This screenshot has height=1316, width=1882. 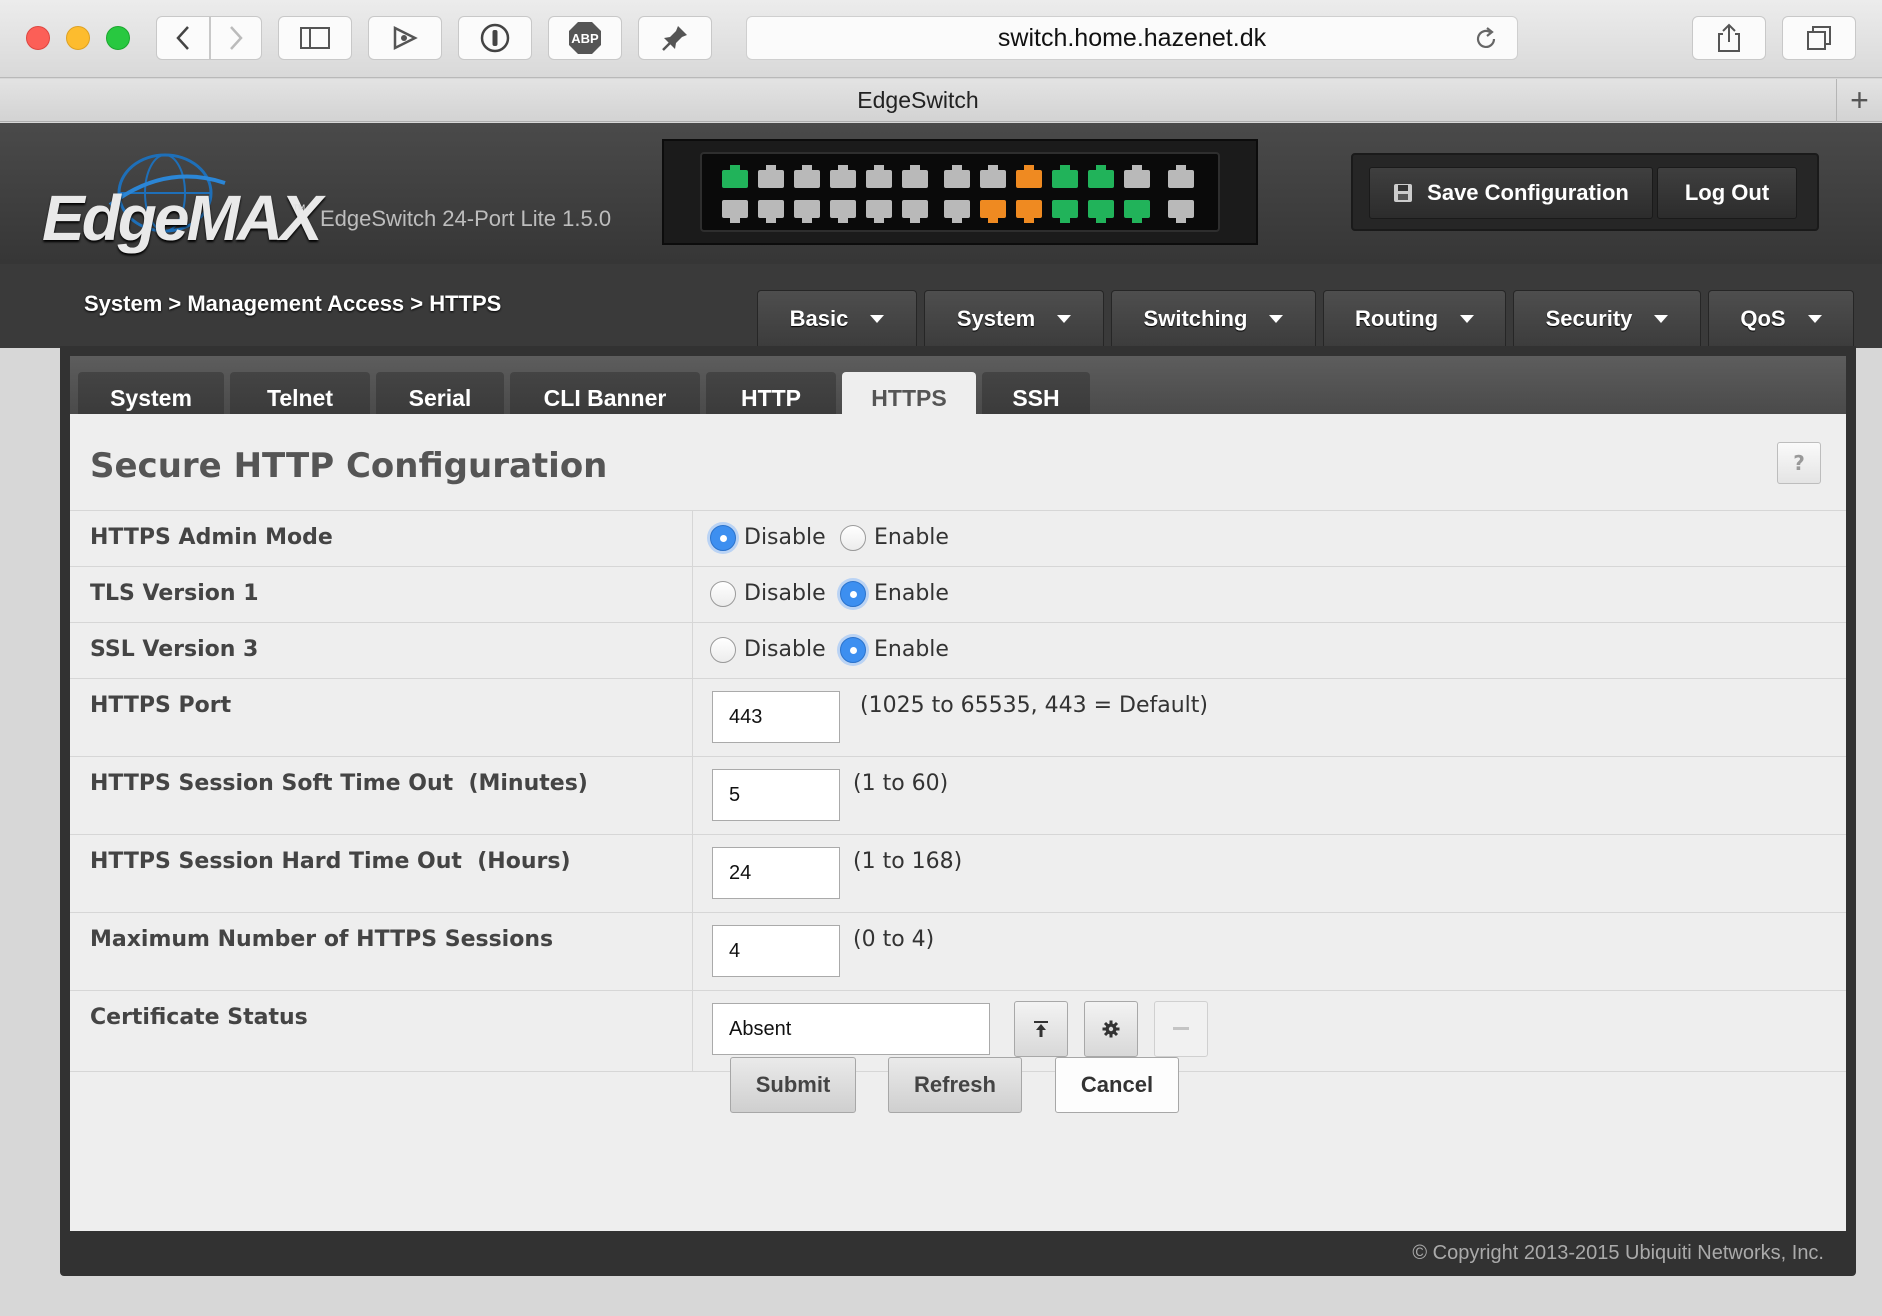 I want to click on pin-button, so click(x=675, y=38).